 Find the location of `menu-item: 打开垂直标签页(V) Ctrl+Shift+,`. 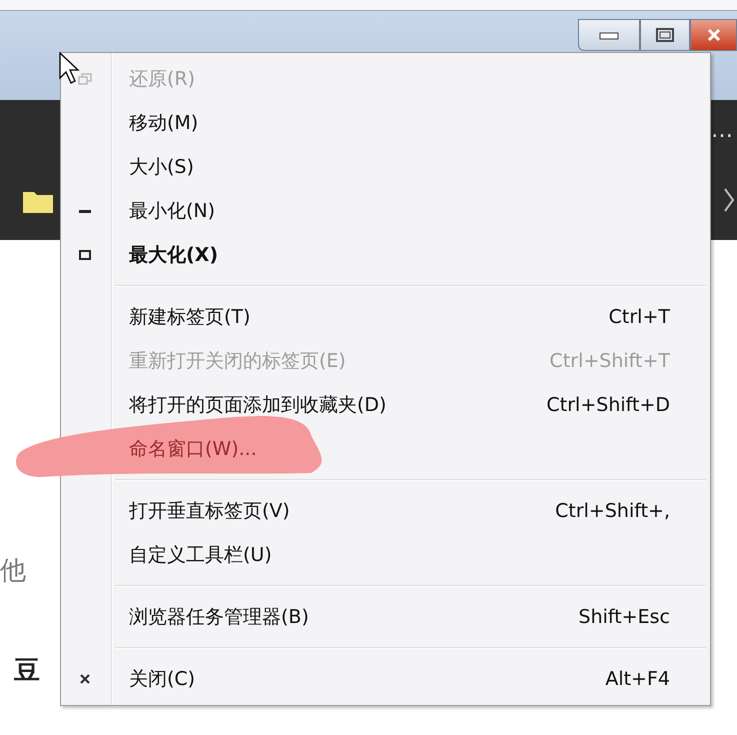

menu-item: 打开垂直标签页(V) Ctrl+Shift+, is located at coordinates (385, 511).